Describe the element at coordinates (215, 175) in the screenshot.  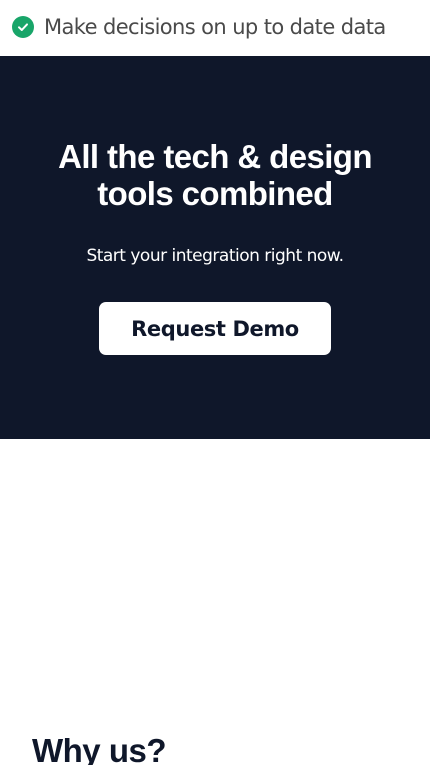
I see `hero-title: All the tech & design tools combined` at that location.